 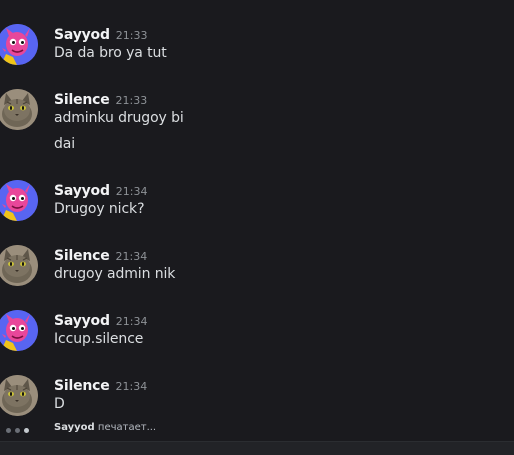 What do you see at coordinates (59, 404) in the screenshot?
I see `message-text: D` at bounding box center [59, 404].